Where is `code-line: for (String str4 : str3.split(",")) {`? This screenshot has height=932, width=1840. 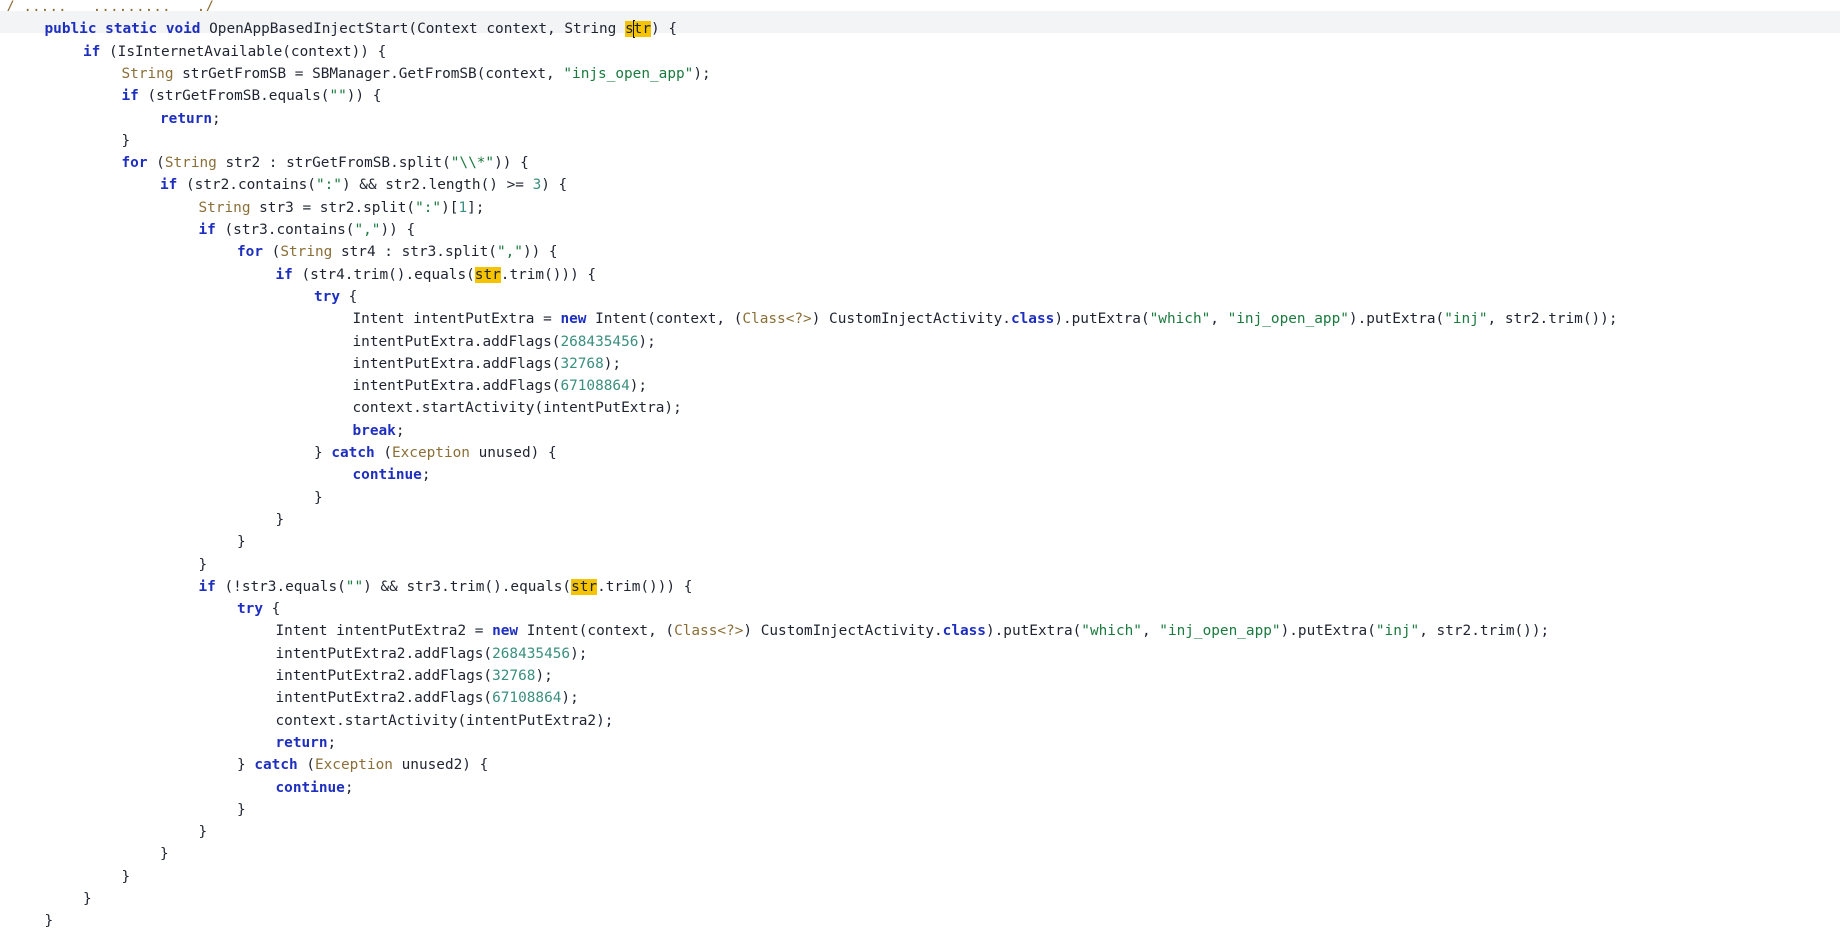 code-line: for (String str4 : str3.split(",")) { is located at coordinates (920, 247).